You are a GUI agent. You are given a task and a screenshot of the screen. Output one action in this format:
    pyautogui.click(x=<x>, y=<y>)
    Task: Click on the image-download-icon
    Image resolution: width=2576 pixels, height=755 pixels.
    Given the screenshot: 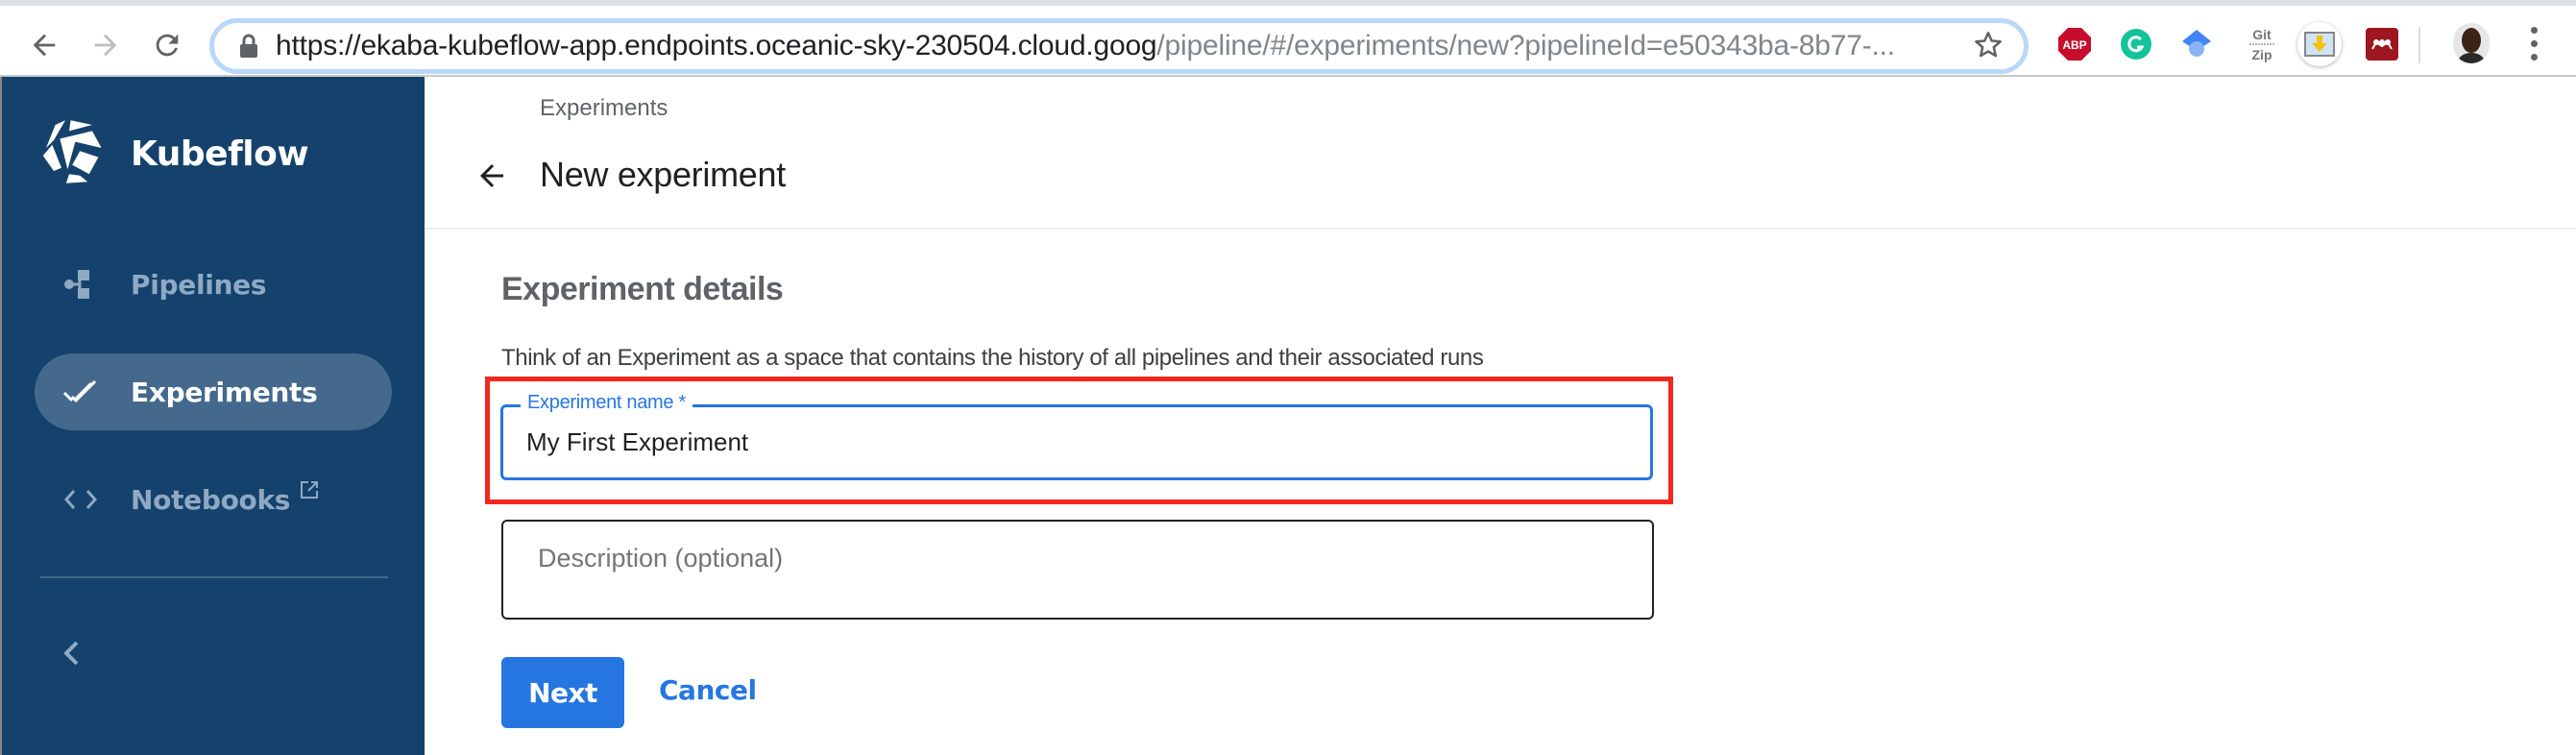 What is the action you would take?
    pyautogui.click(x=2319, y=44)
    